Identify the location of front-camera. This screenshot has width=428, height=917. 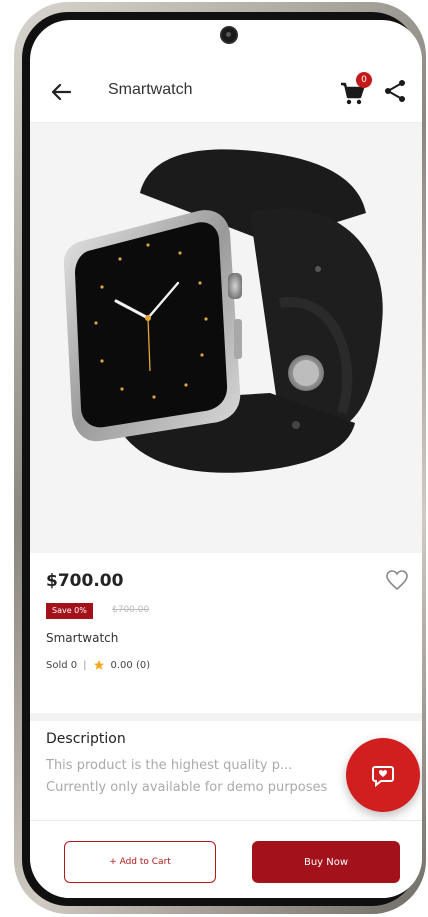
(229, 35).